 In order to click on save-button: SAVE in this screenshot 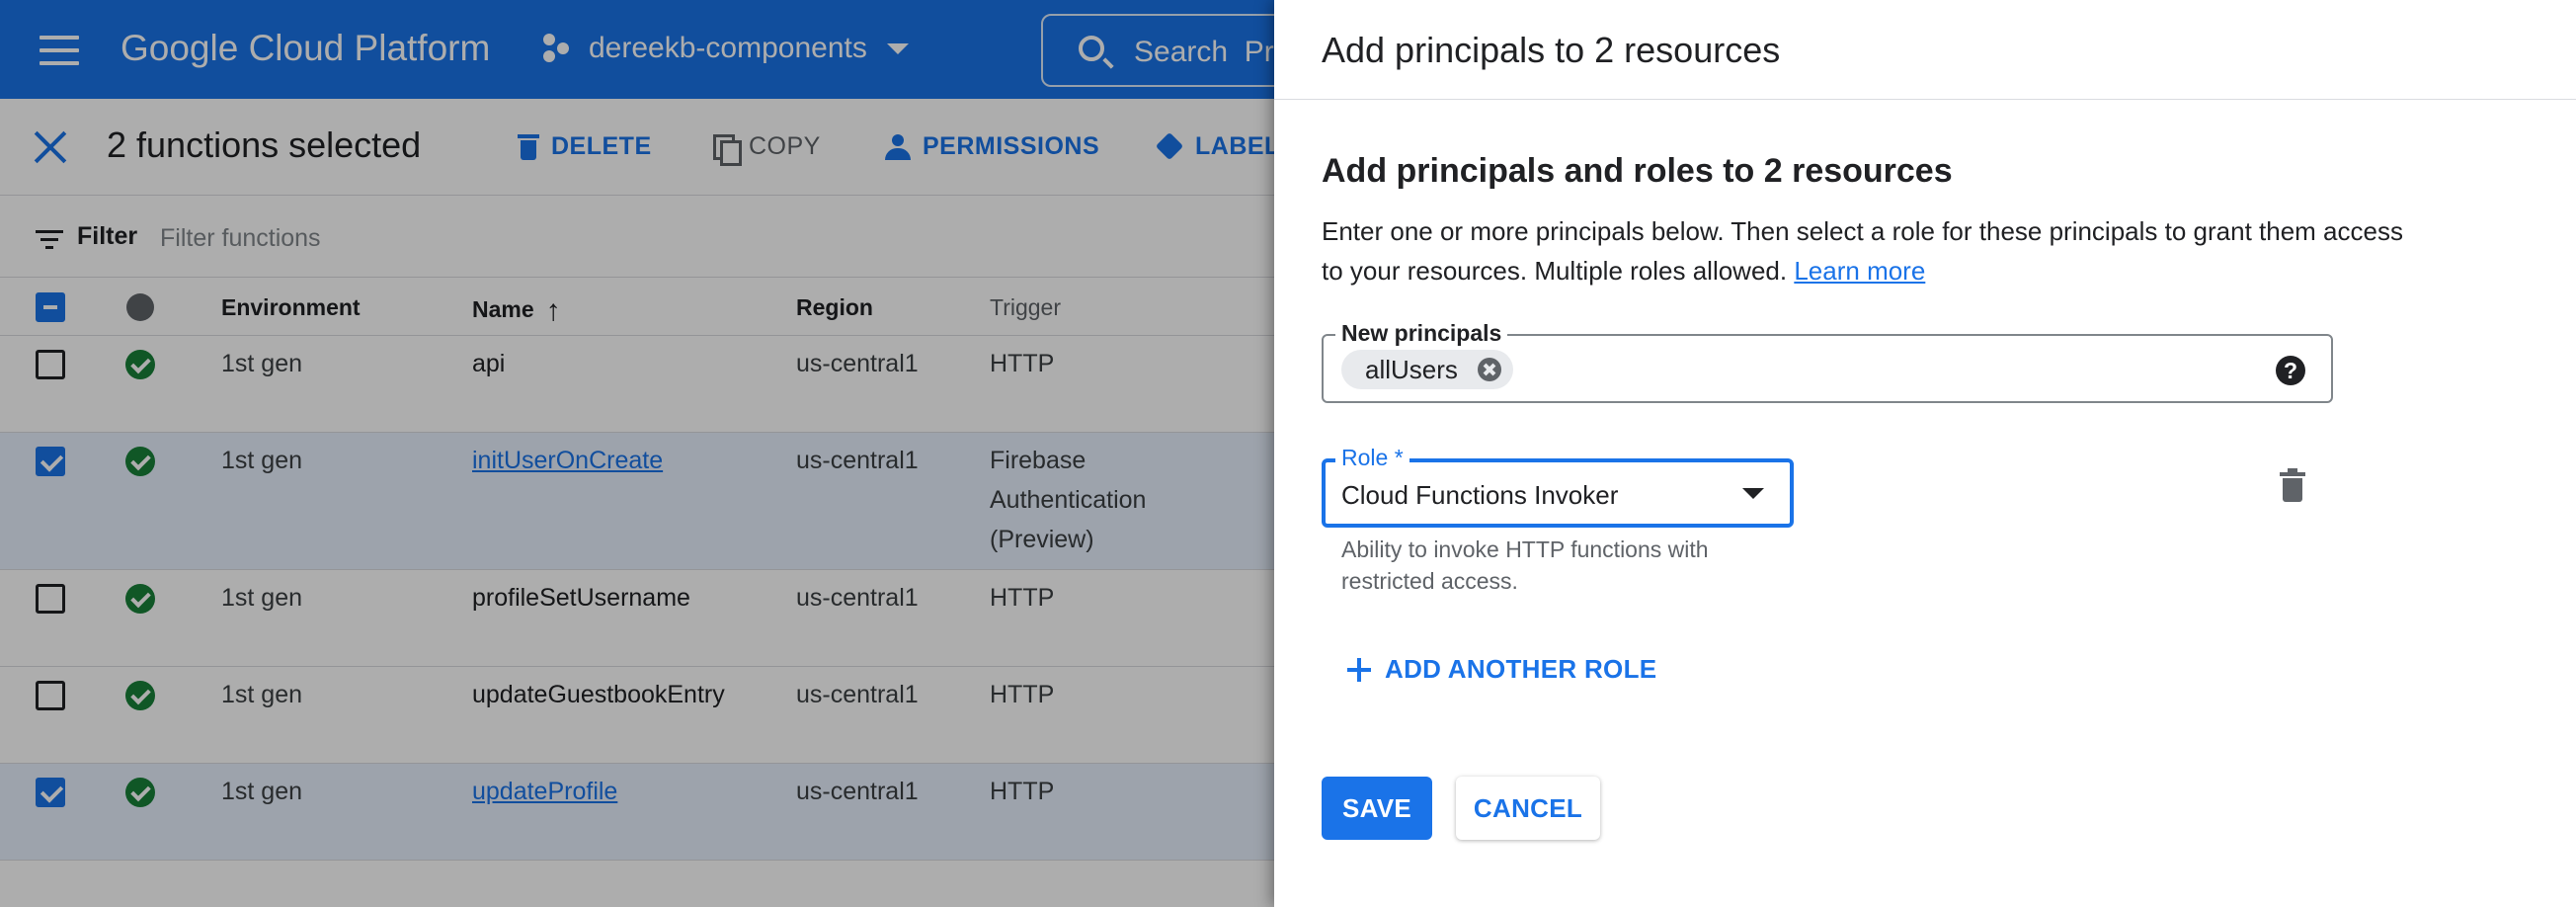, I will do `click(1377, 809)`.